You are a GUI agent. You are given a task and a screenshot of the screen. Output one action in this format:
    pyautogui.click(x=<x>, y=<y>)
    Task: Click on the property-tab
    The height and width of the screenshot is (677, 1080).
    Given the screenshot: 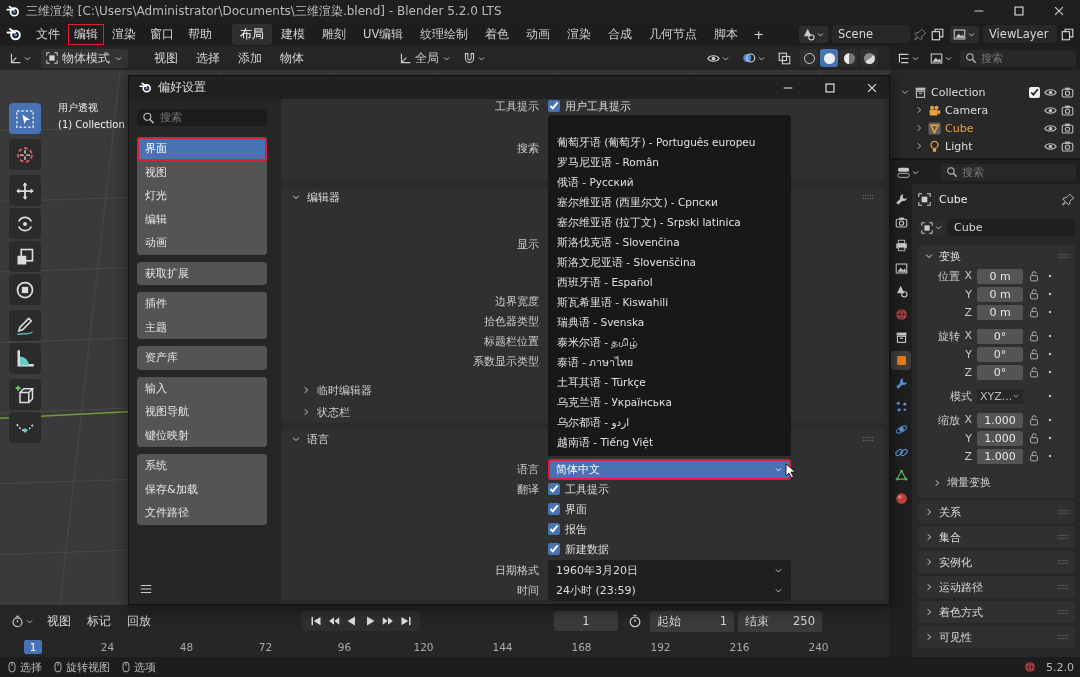 What is the action you would take?
    pyautogui.click(x=901, y=360)
    